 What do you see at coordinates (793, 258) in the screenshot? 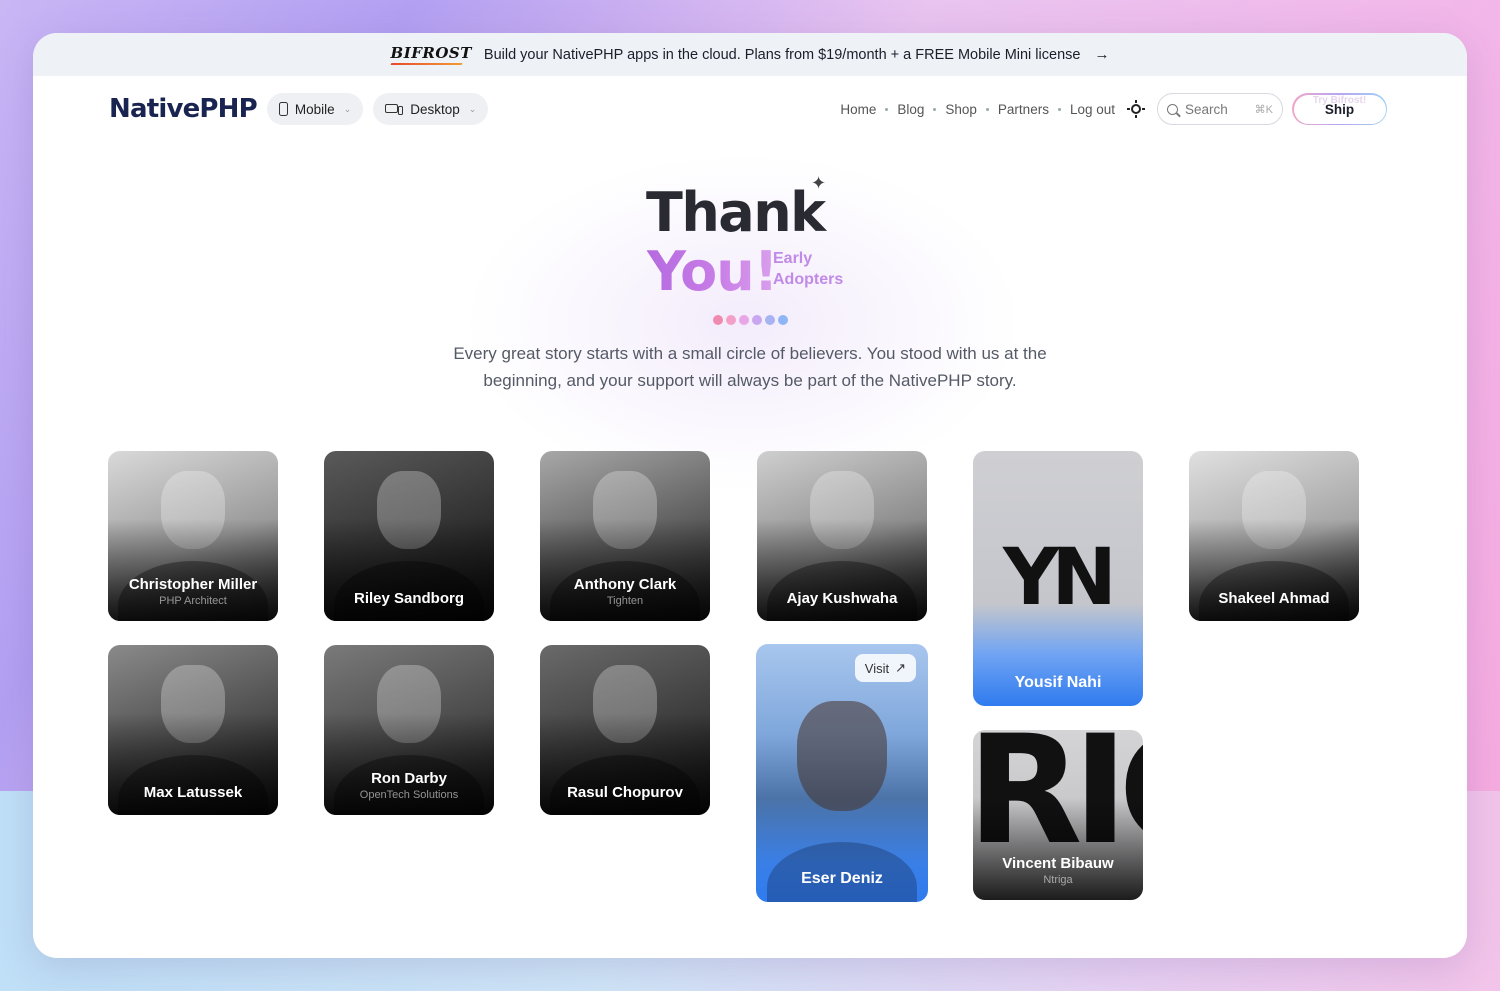
I see `hero-subtitle-line1: Early` at bounding box center [793, 258].